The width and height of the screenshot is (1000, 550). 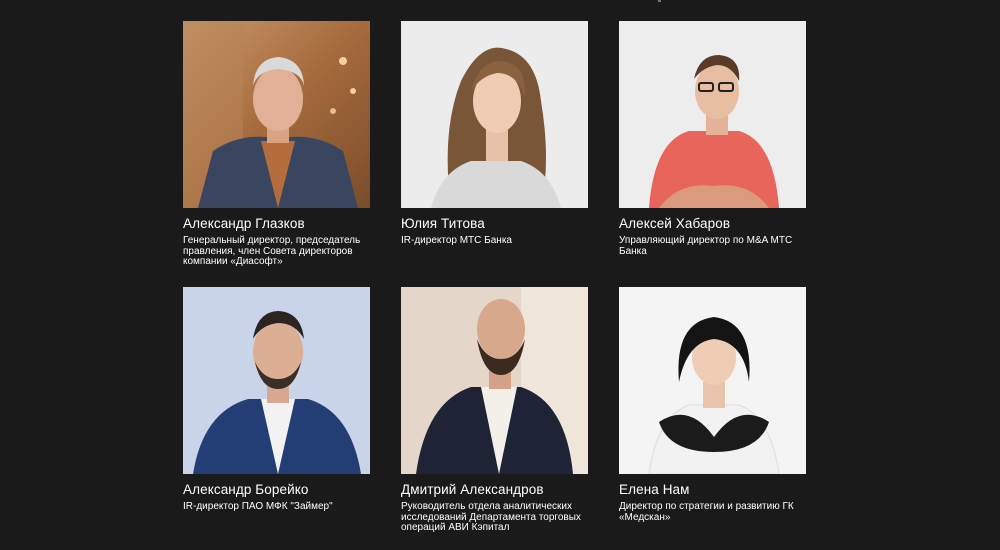 I want to click on portrait-man-beard-icon, so click(x=276, y=380).